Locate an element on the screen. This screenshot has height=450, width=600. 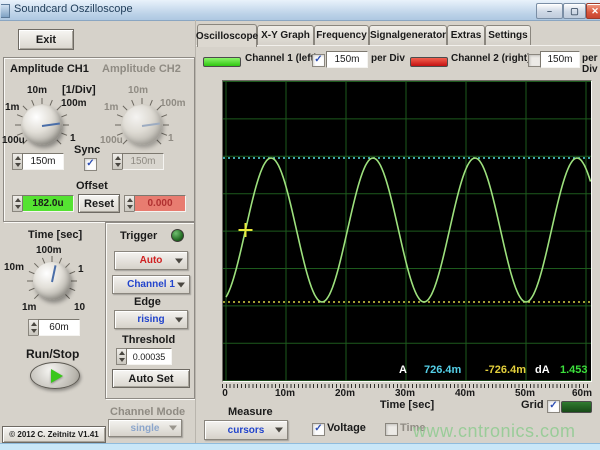
svg-text: dA is located at coordinates (542, 370).